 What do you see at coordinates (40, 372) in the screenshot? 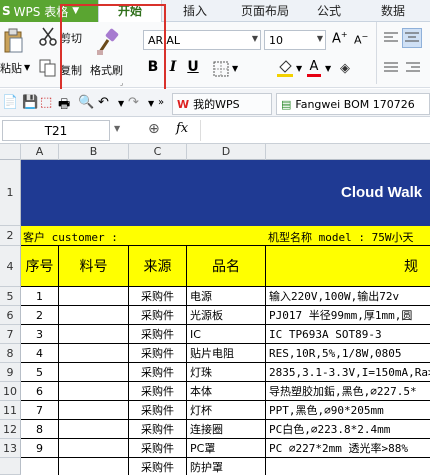
I see `table-cell-seq: 5` at bounding box center [40, 372].